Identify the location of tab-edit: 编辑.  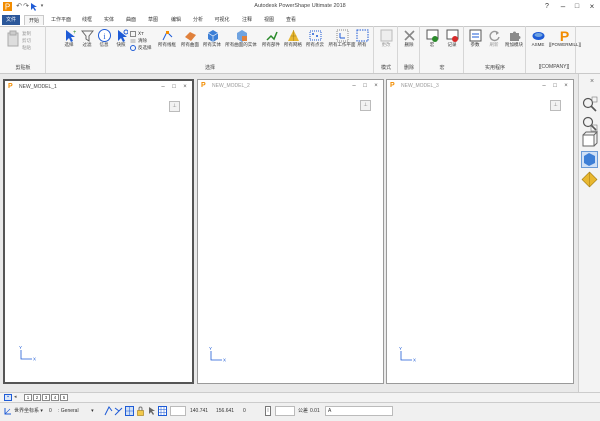
(176, 20).